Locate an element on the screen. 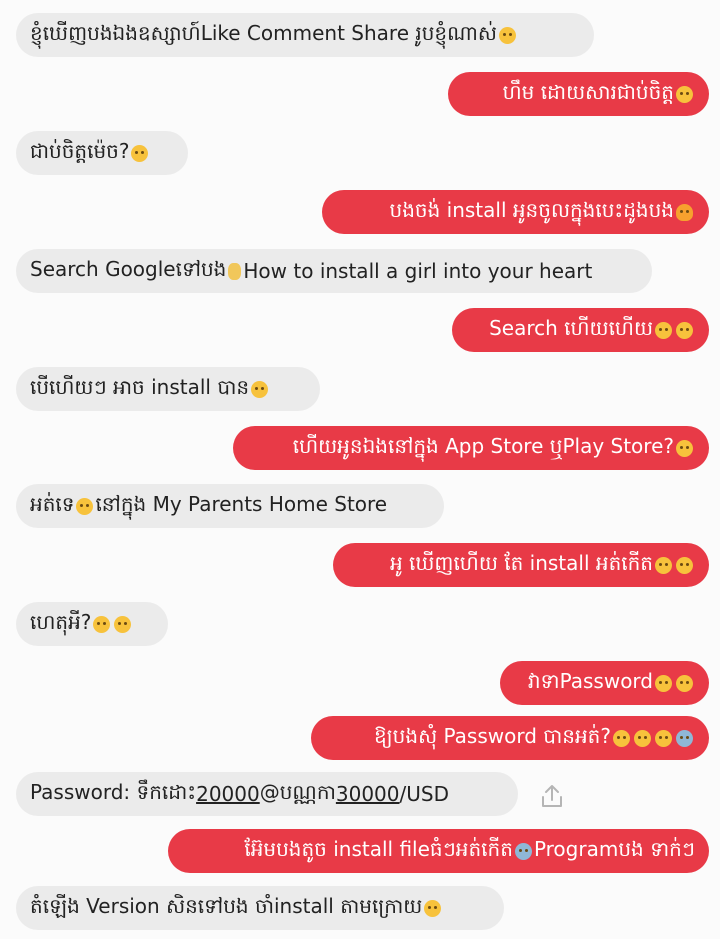 The height and width of the screenshot is (939, 720). message-text: ហើយអូនឯងនៅក្នុង App Store ឬPlay Store? is located at coordinates (483, 446).